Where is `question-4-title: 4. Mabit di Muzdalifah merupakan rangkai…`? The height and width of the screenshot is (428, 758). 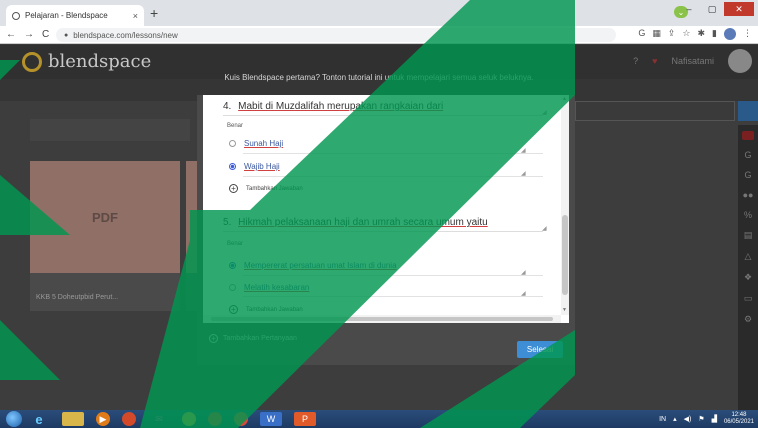
question-4-title: 4. Mabit di Muzdalifah merupakan rangkai… is located at coordinates (333, 106).